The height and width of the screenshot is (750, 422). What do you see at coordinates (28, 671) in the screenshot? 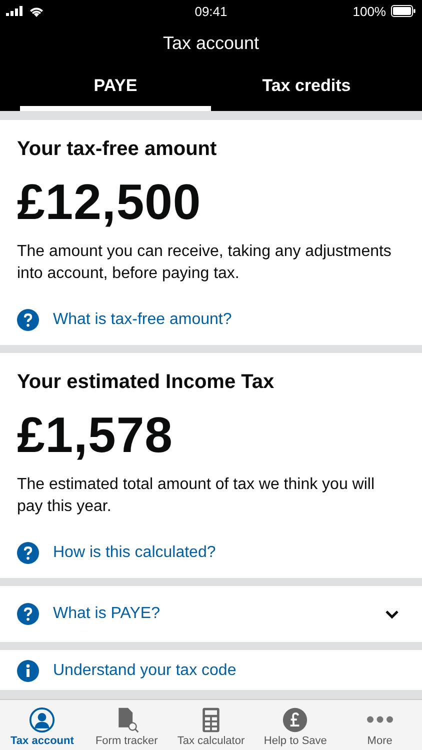
I see `info-icon` at bounding box center [28, 671].